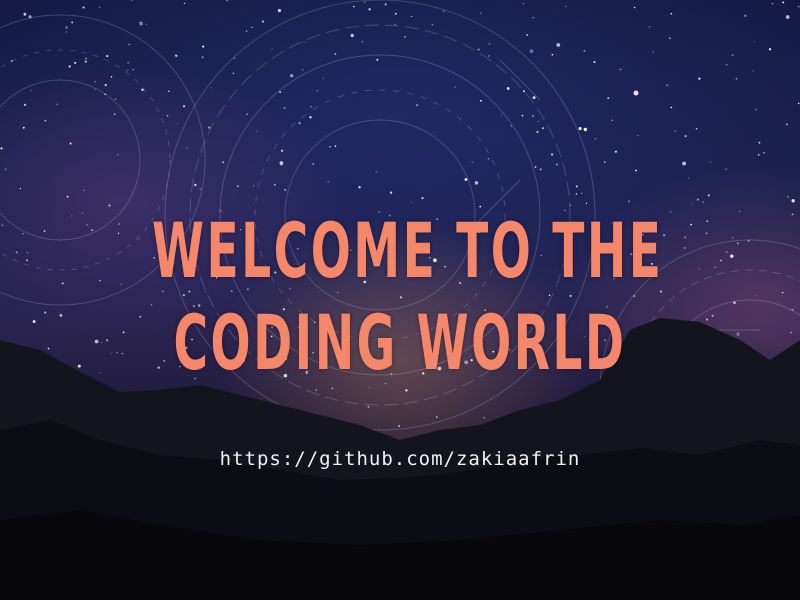  What do you see at coordinates (400, 342) in the screenshot?
I see `headline-line-2: CODING WORLD` at bounding box center [400, 342].